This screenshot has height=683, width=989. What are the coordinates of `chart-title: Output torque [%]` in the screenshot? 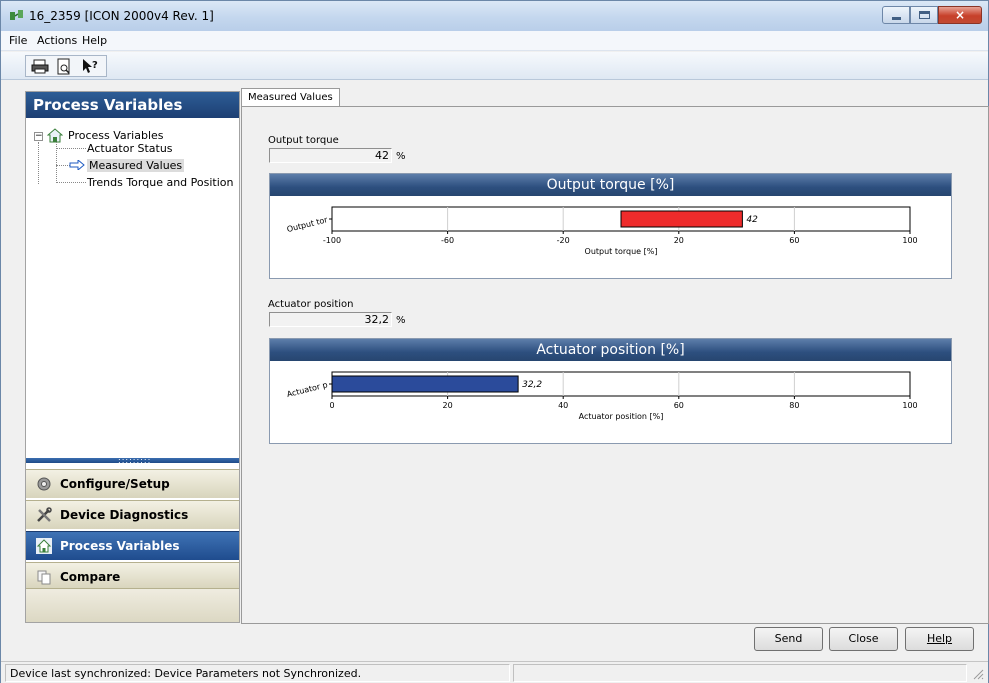 It's located at (610, 185).